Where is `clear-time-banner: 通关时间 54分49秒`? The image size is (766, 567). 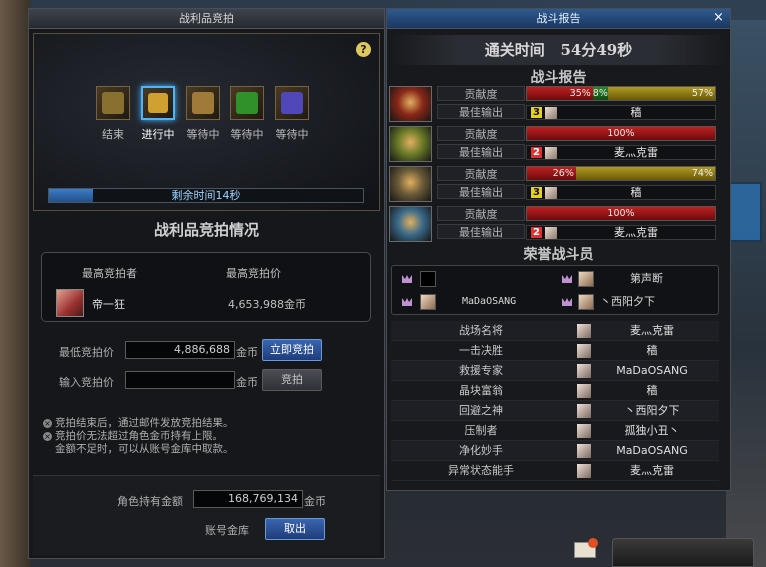
clear-time-banner: 通关时间 54分49秒 is located at coordinates (558, 50).